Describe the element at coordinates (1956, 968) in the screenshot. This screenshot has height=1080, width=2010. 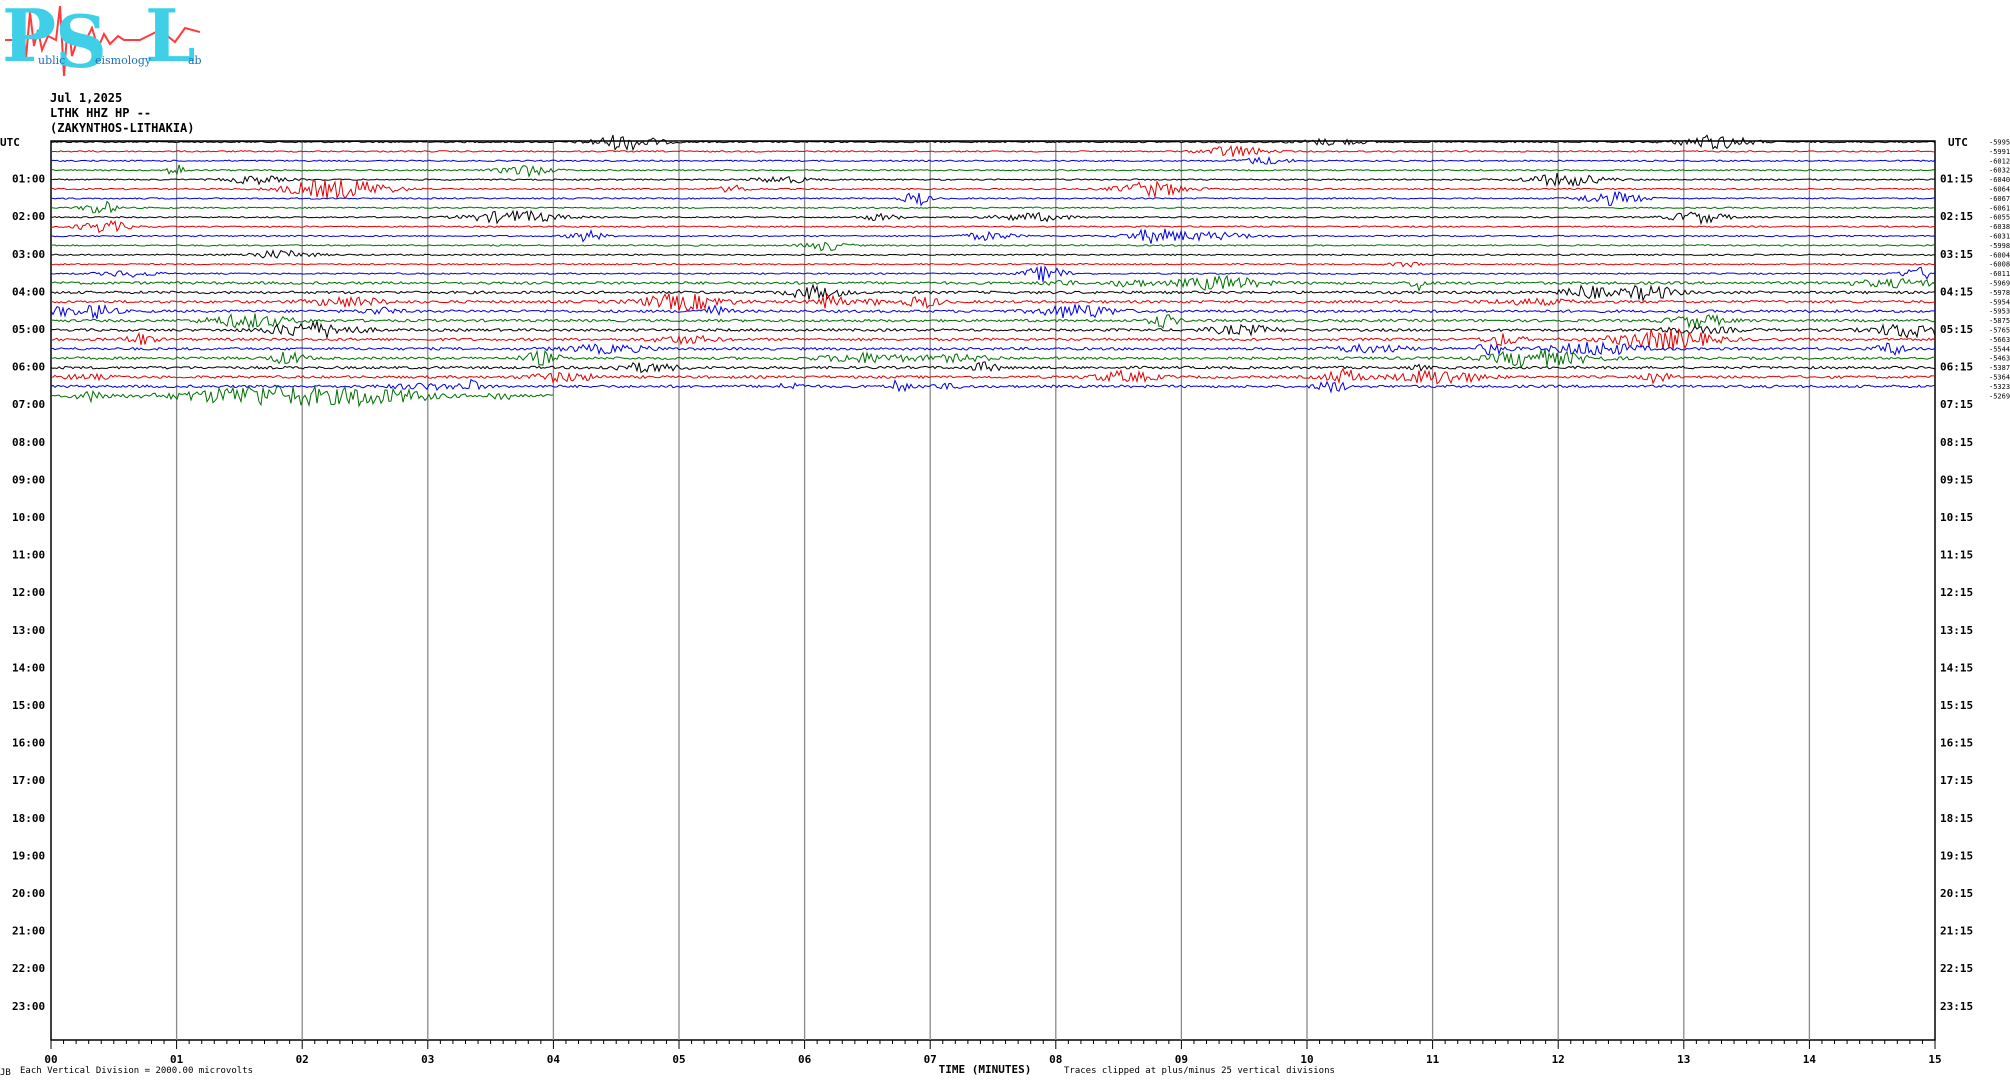
I see `hour-label-right: 22:15` at that location.